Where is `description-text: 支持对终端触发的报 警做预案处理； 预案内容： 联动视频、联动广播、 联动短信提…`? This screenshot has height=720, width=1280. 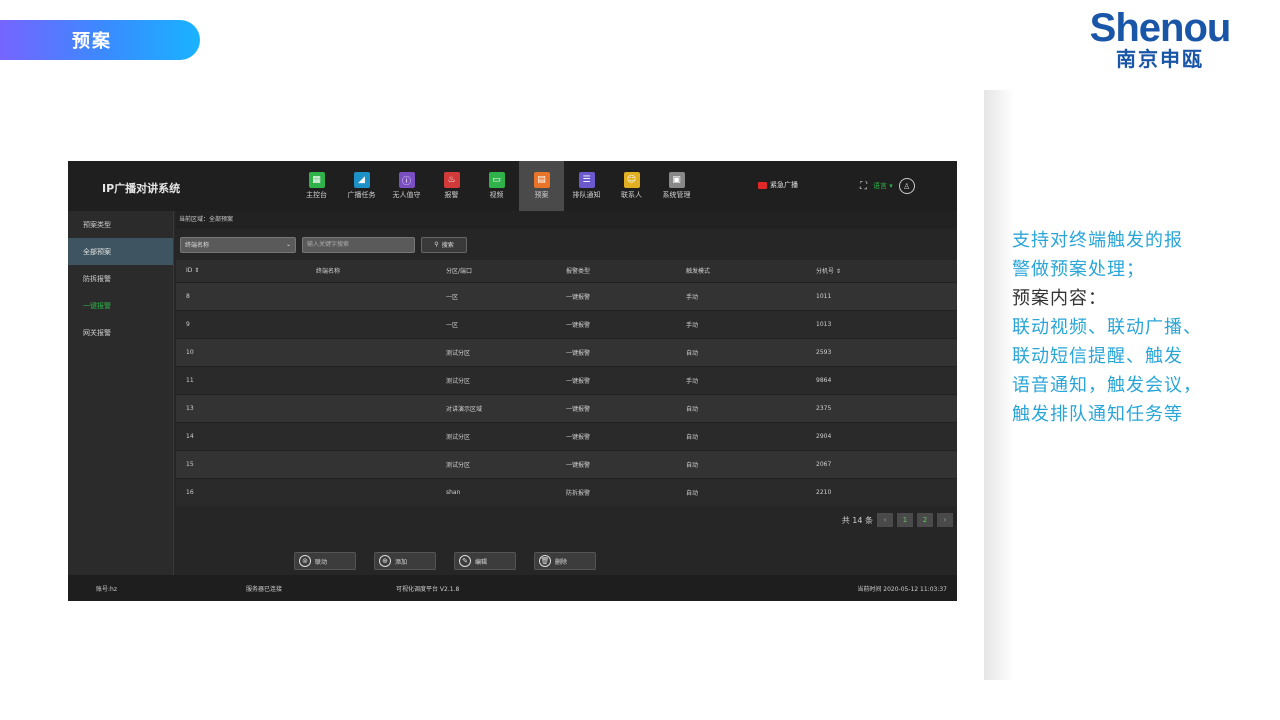 description-text: 支持对终端触发的报 警做预案处理； 预案内容： 联动视频、联动广播、 联动短信提… is located at coordinates (1122, 327).